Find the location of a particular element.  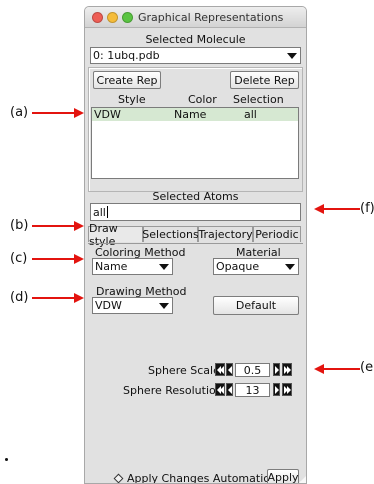

delete-rep-button: Delete Rep is located at coordinates (264, 80).